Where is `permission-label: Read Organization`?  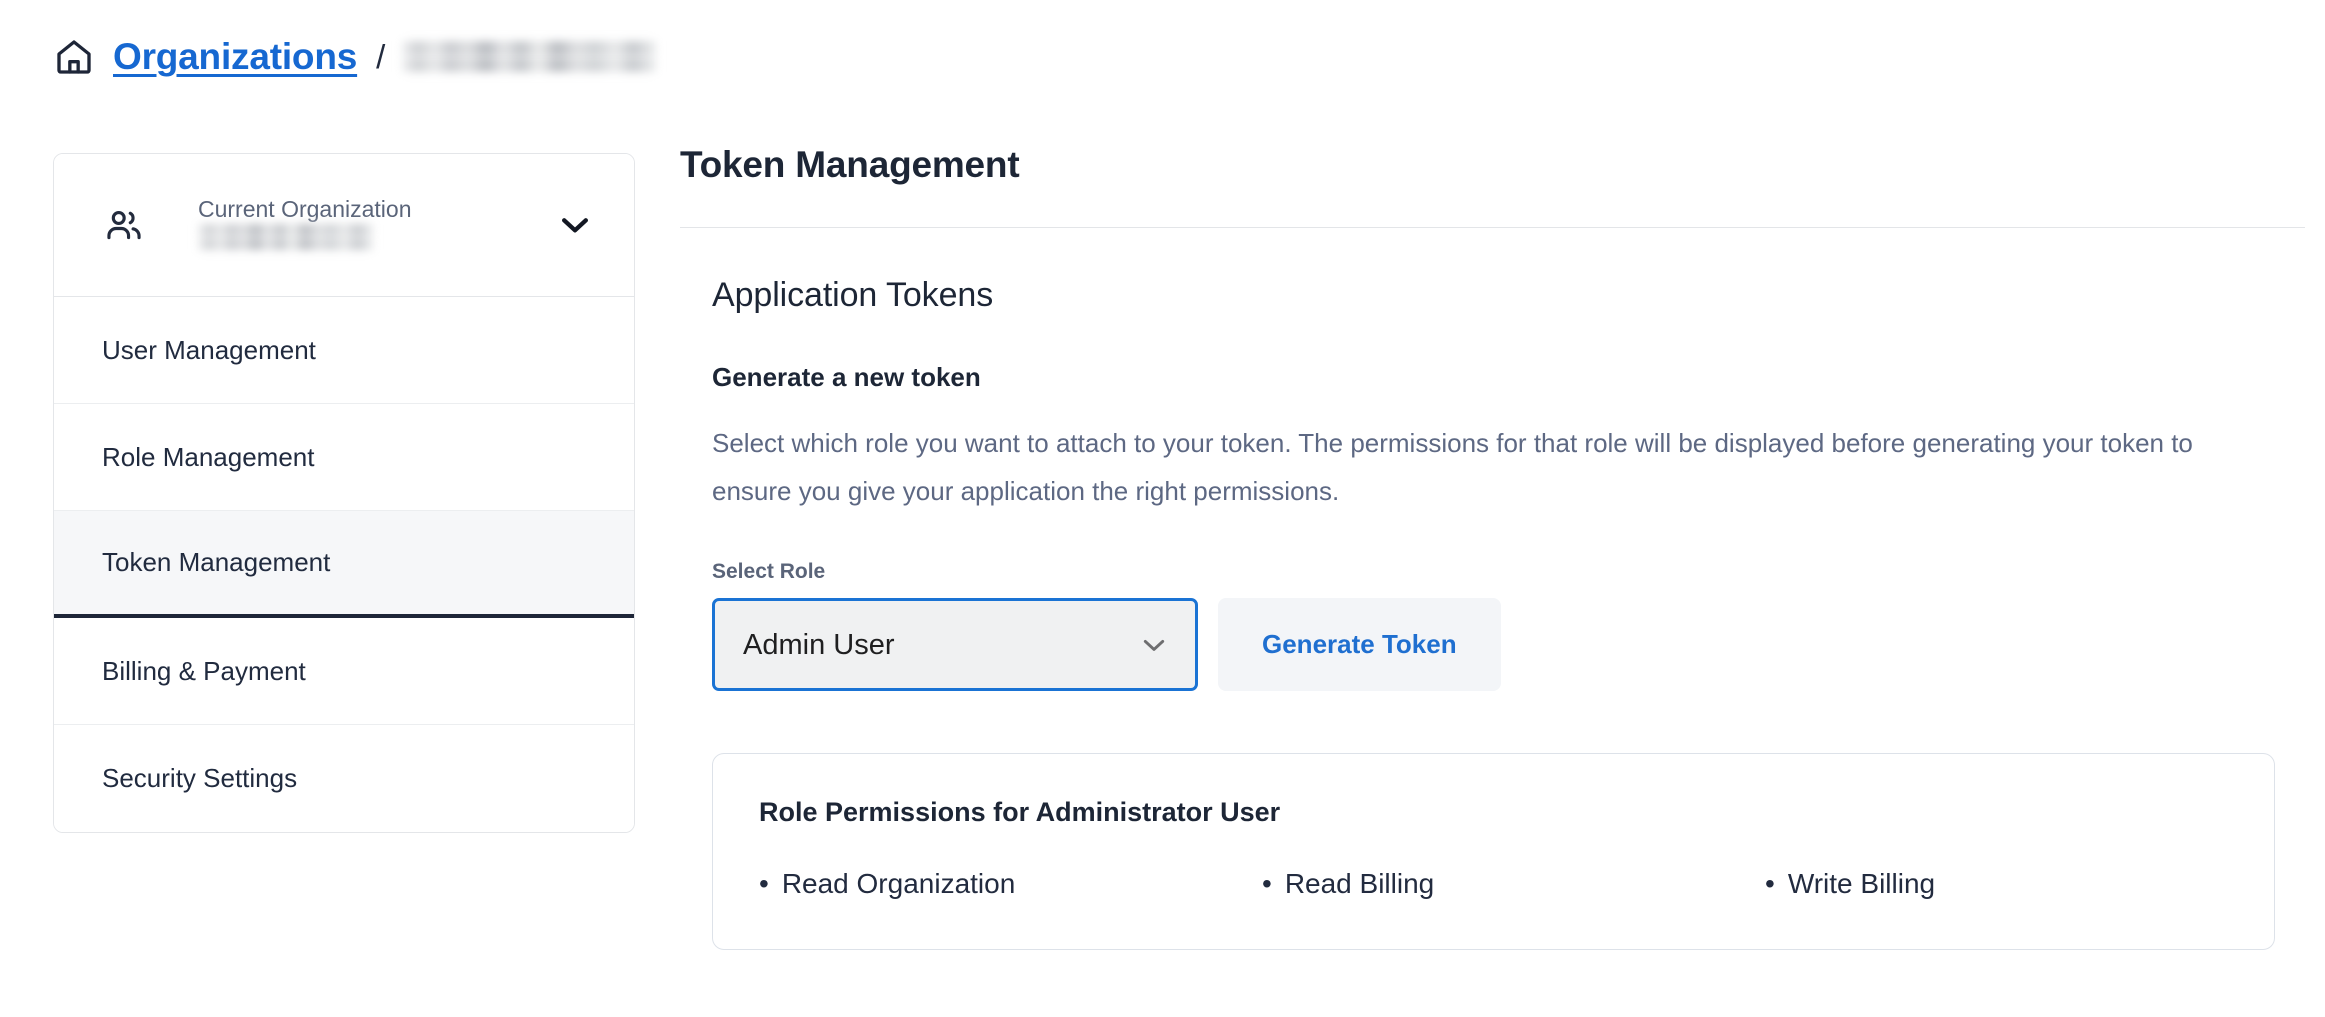
permission-label: Read Organization is located at coordinates (898, 883).